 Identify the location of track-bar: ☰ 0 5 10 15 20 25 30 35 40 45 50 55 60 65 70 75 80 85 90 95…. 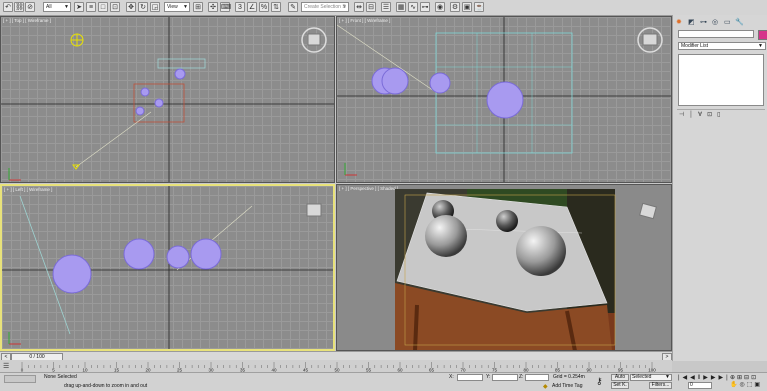
(336, 366).